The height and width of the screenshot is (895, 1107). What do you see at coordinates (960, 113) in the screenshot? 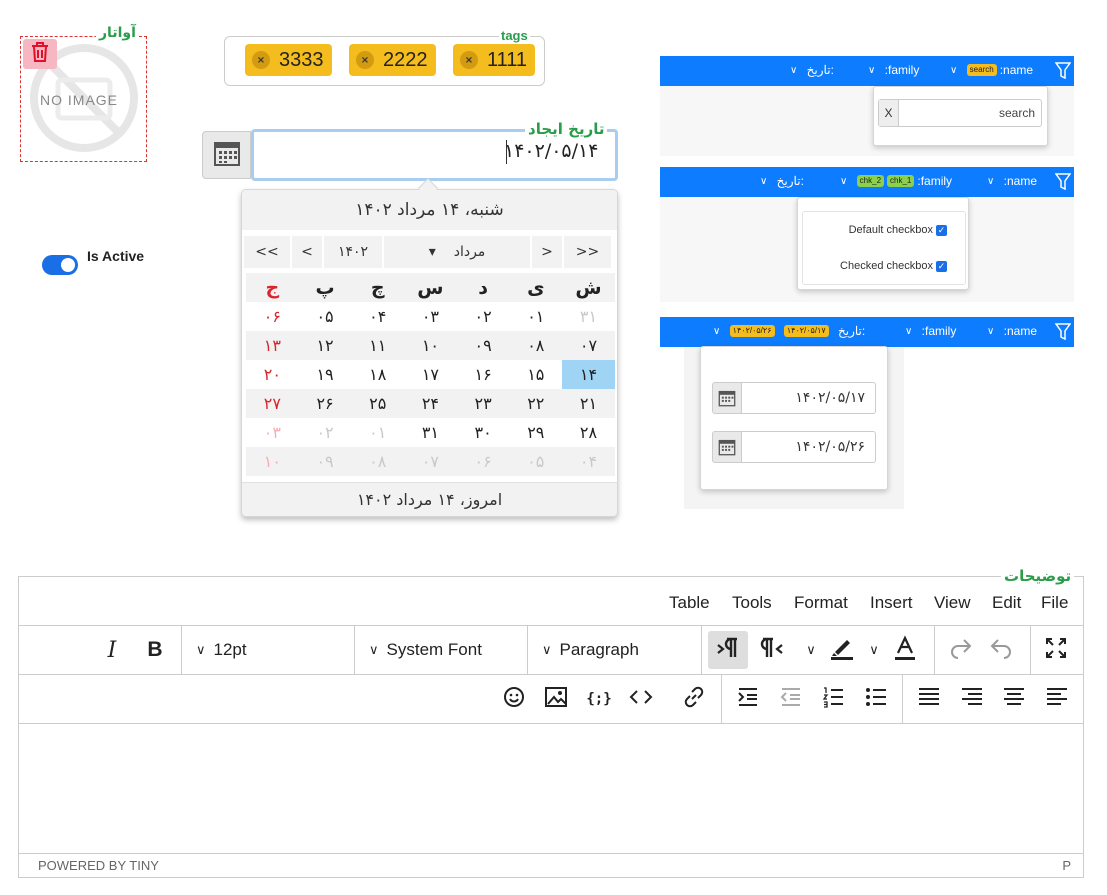
I see `filter-search-input: X search` at bounding box center [960, 113].